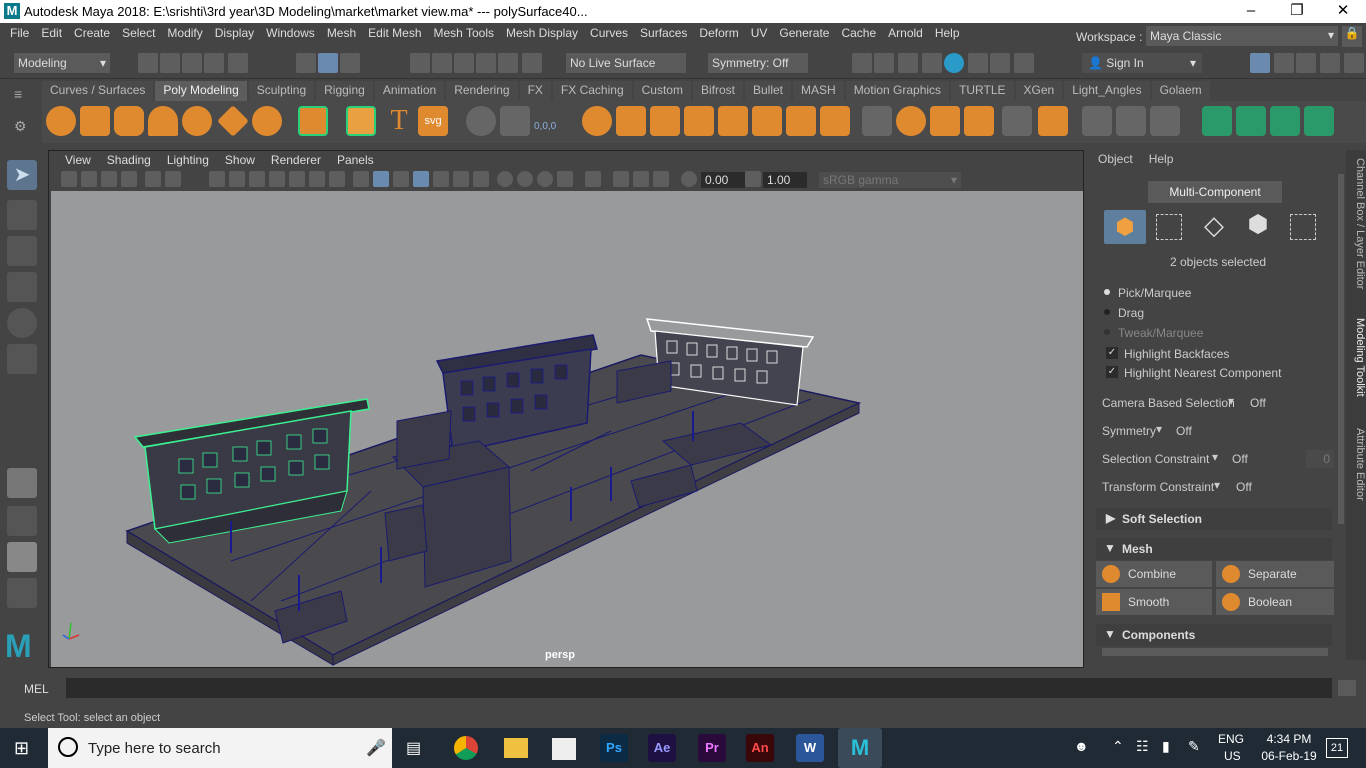  Describe the element at coordinates (22, 175) in the screenshot. I see `select-tool-icon: ➤` at that location.